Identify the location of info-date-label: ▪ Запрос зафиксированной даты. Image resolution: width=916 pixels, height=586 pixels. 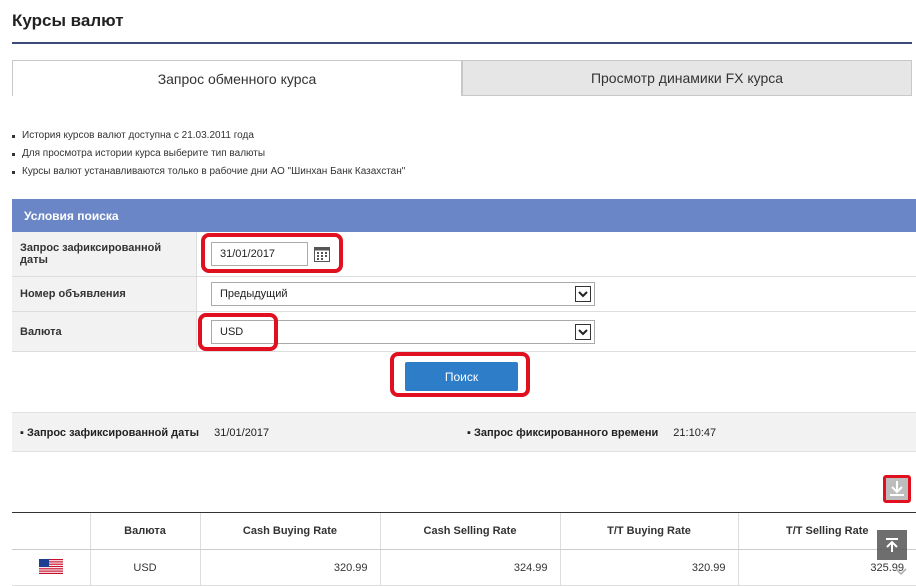
(110, 433).